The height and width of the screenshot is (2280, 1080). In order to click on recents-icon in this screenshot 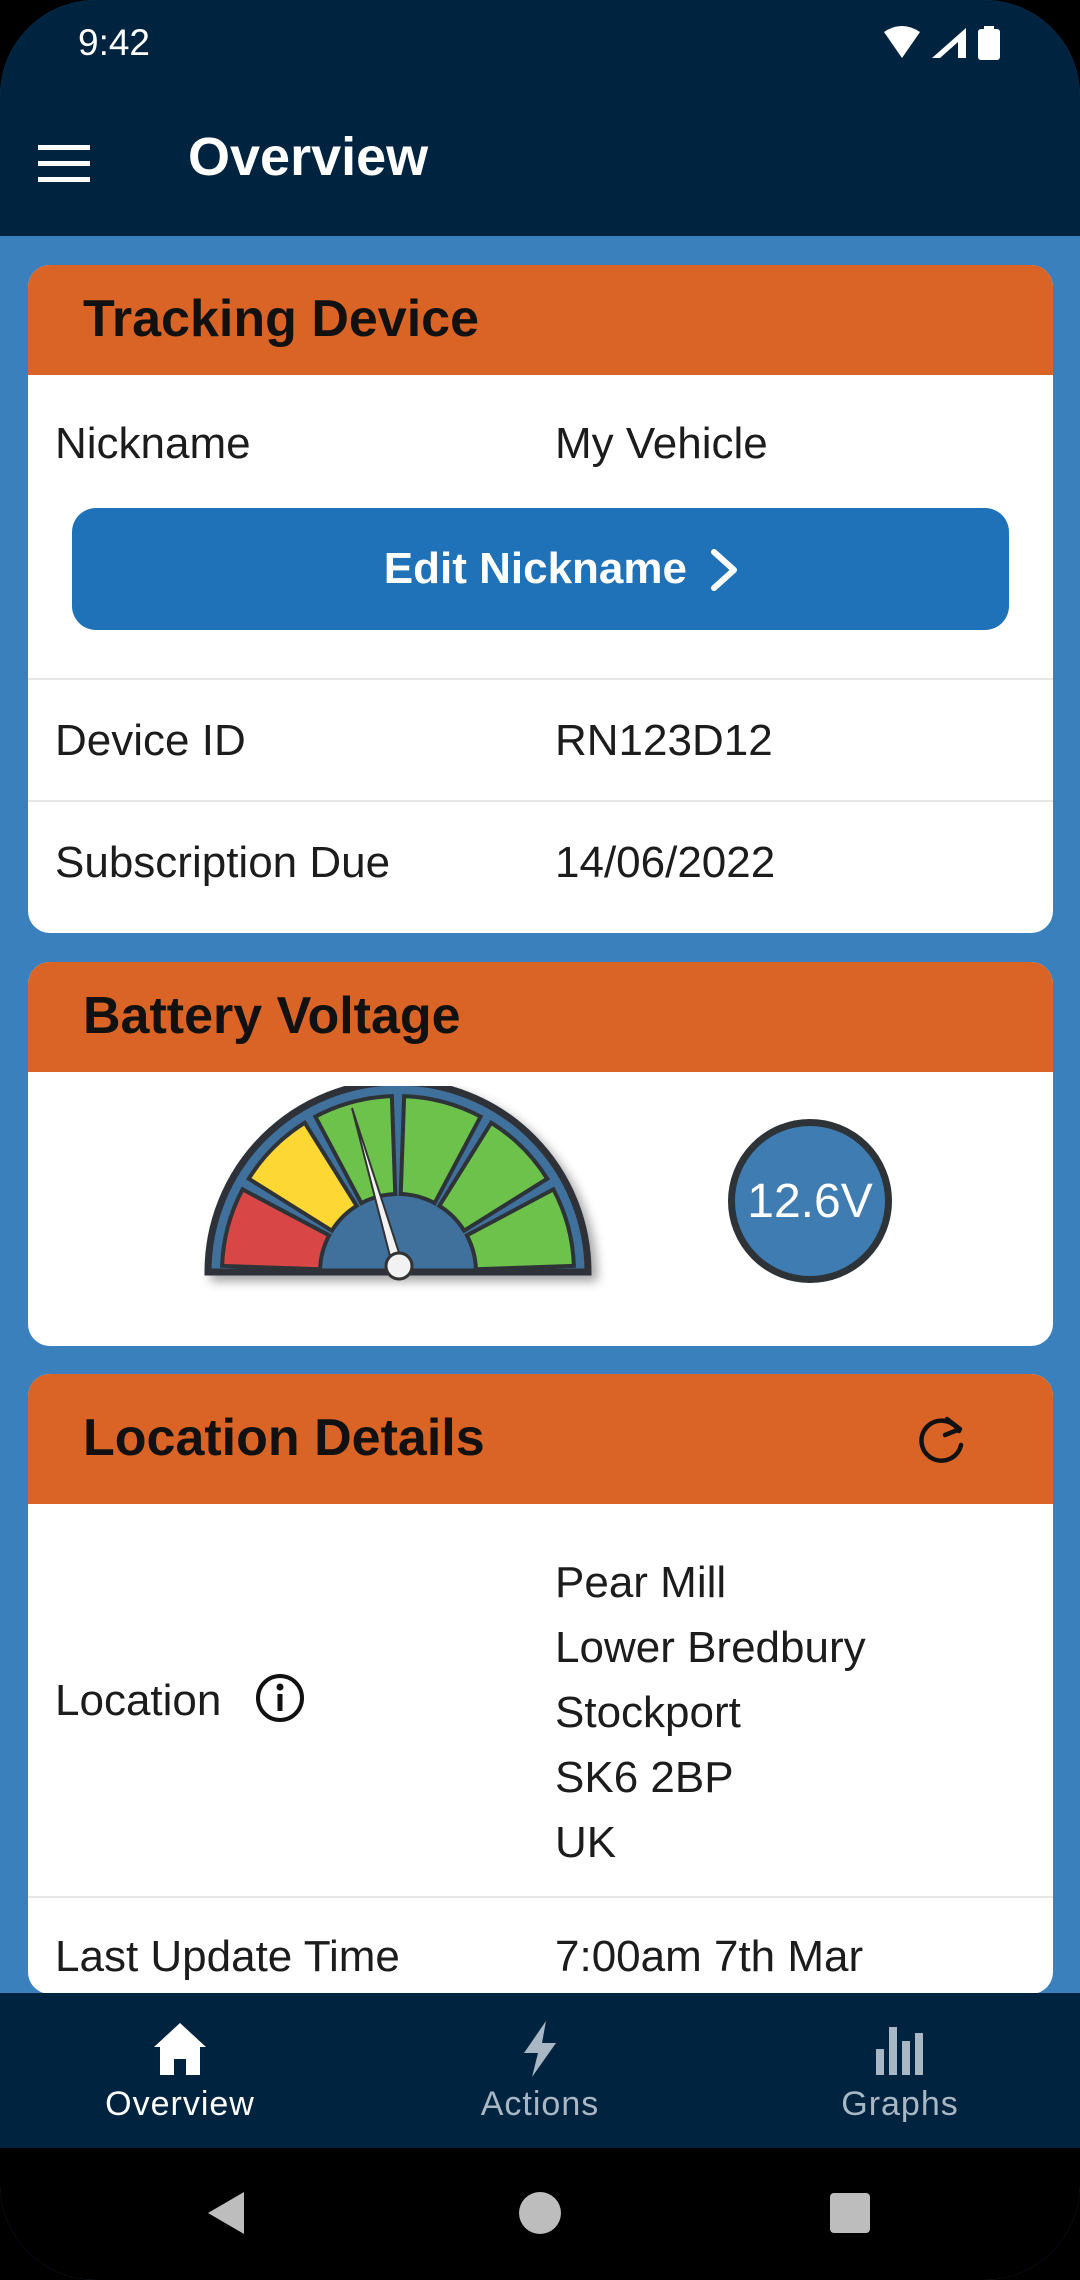, I will do `click(850, 2215)`.